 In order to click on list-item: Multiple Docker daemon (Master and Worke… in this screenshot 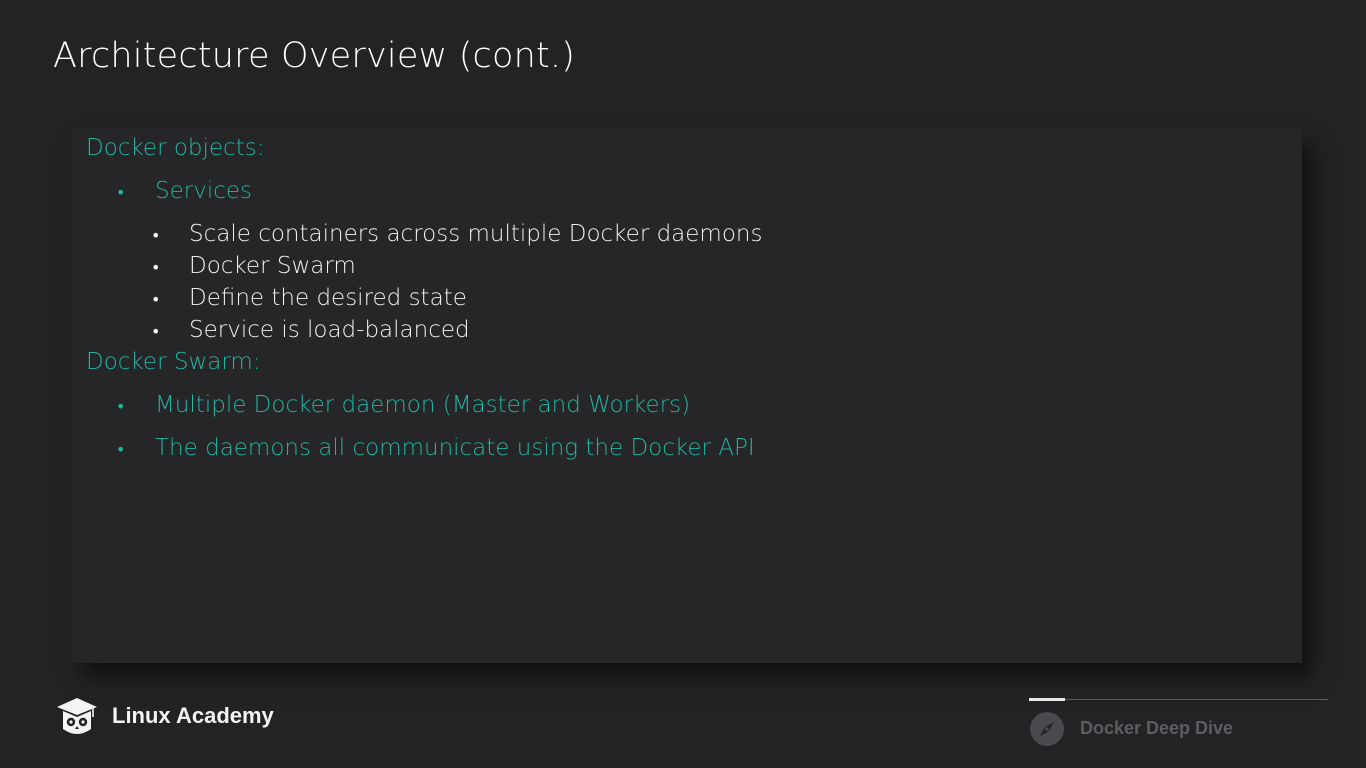, I will do `click(423, 405)`.